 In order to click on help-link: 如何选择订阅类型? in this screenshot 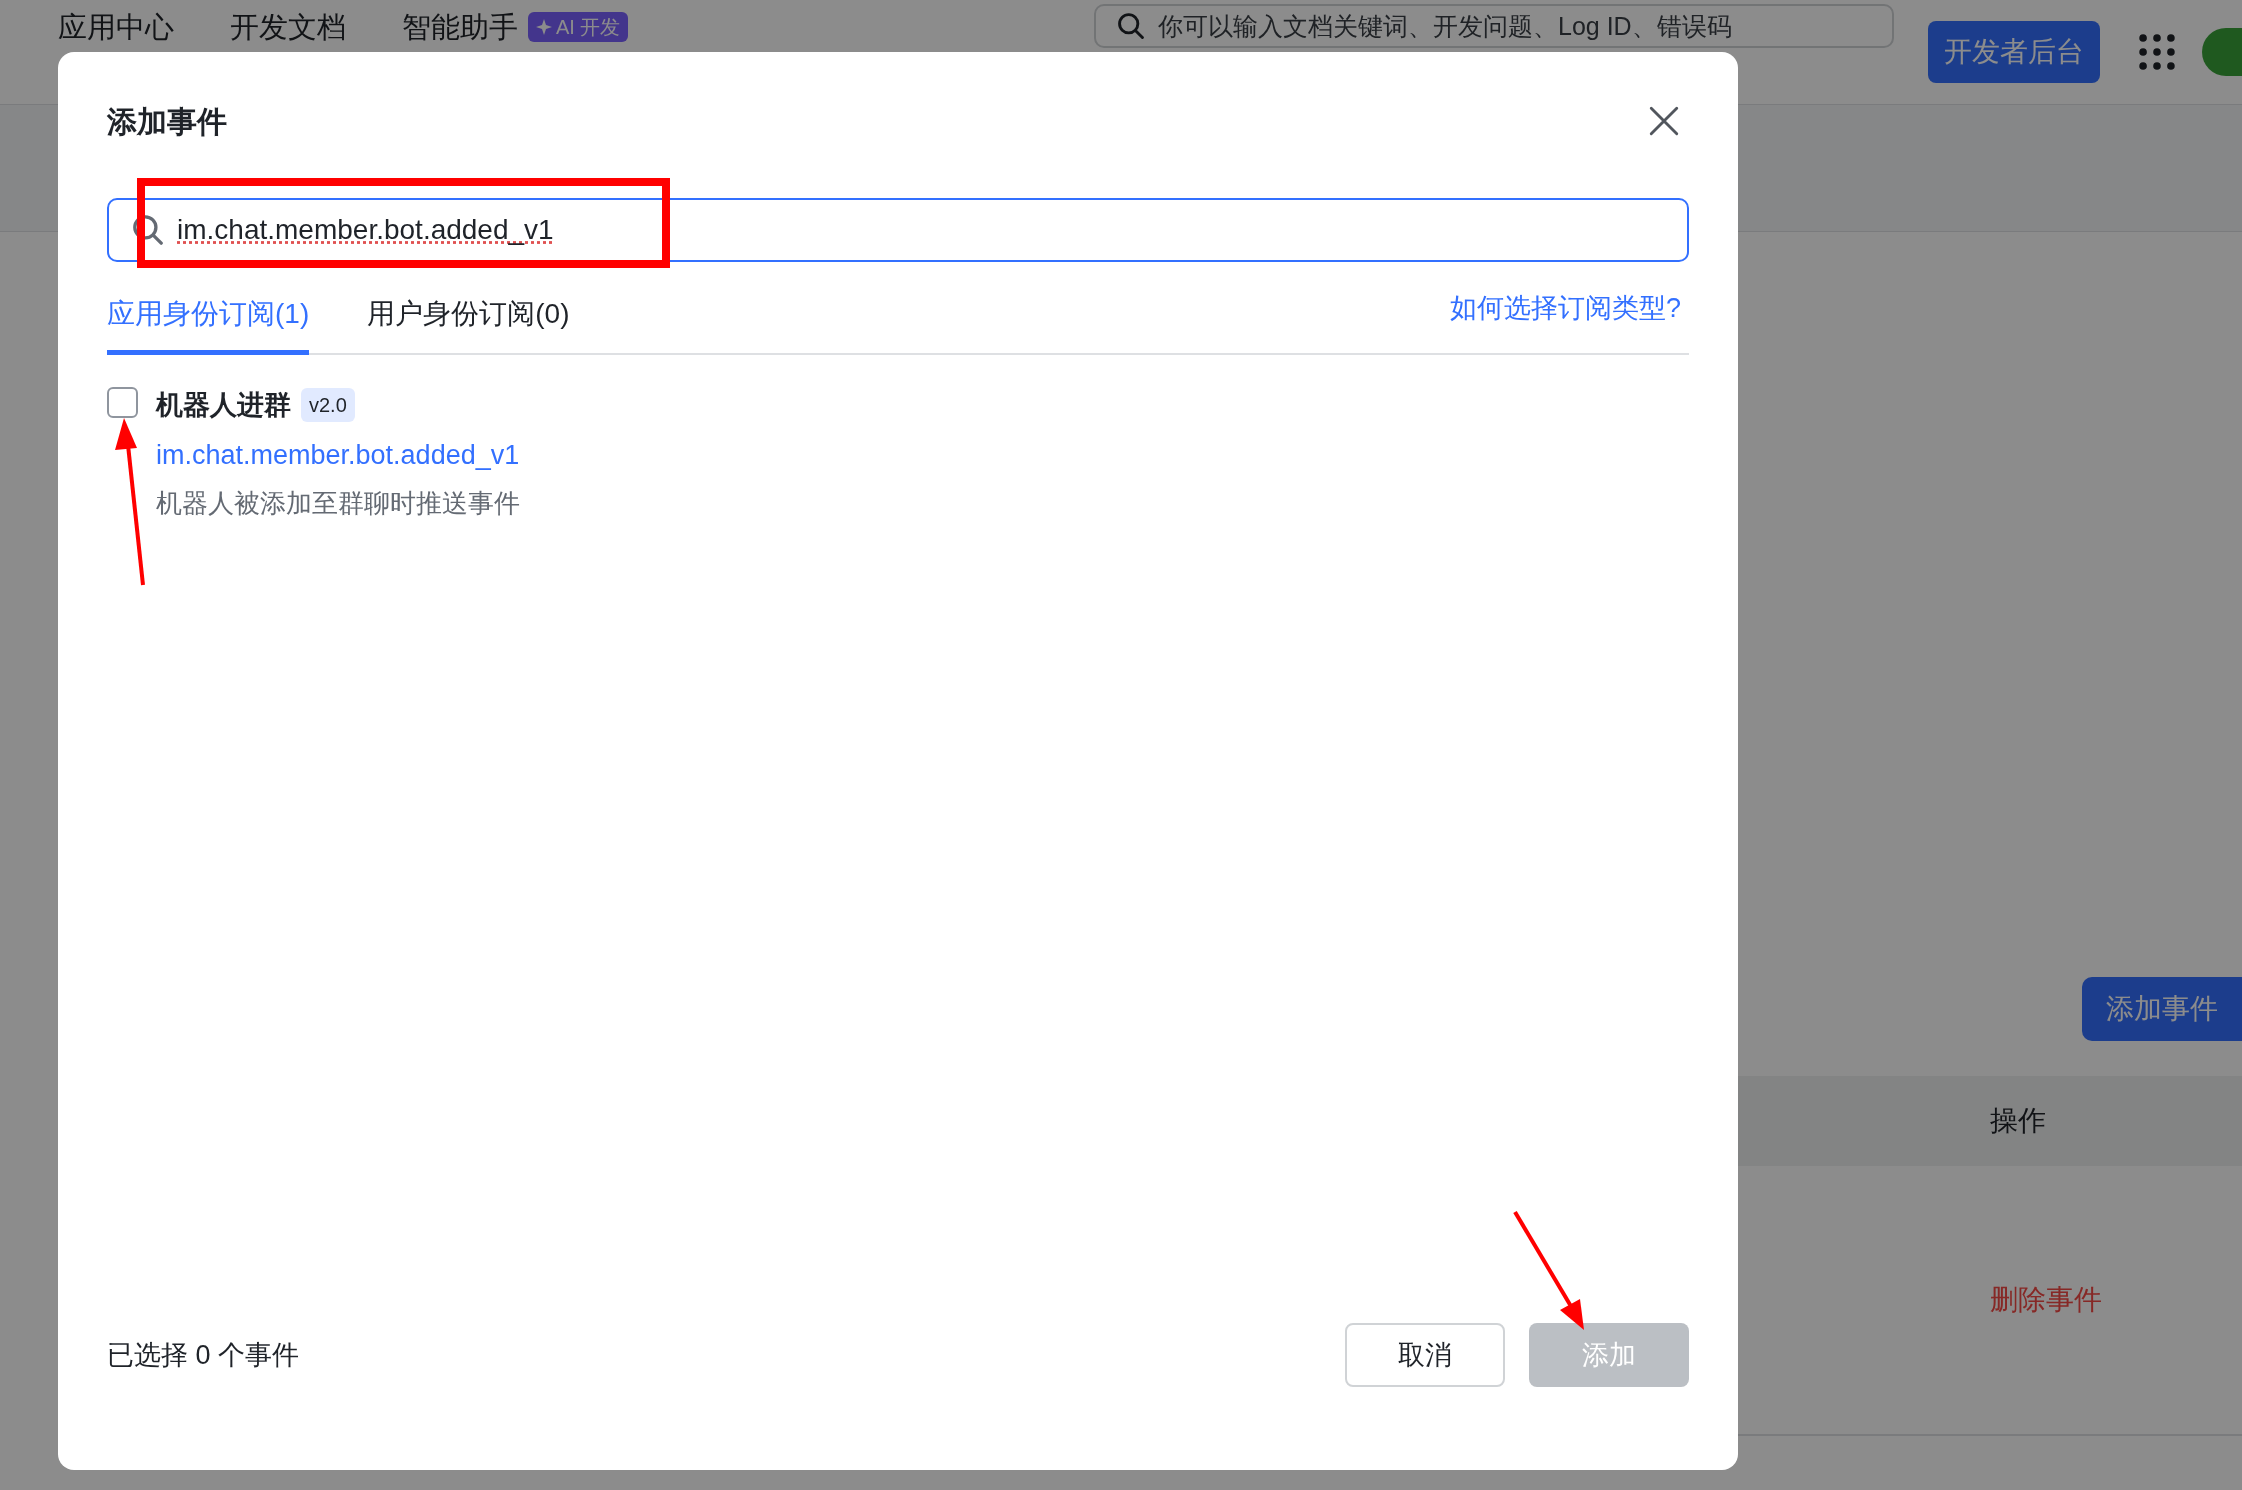, I will do `click(1565, 308)`.